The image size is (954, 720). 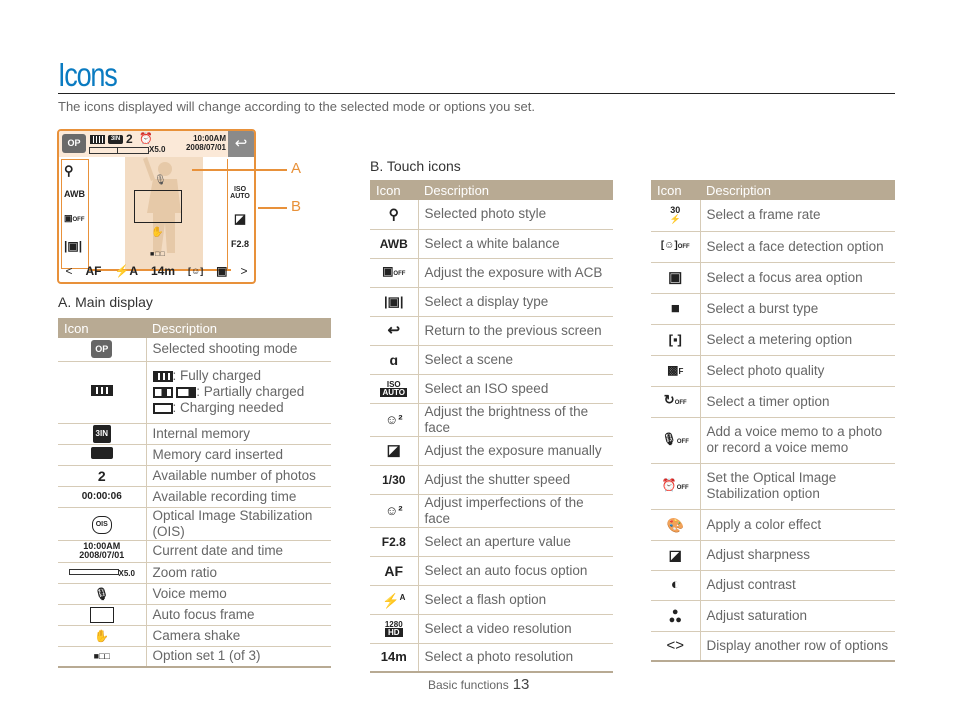 I want to click on table-row: AWB Select a white balance, so click(x=491, y=244).